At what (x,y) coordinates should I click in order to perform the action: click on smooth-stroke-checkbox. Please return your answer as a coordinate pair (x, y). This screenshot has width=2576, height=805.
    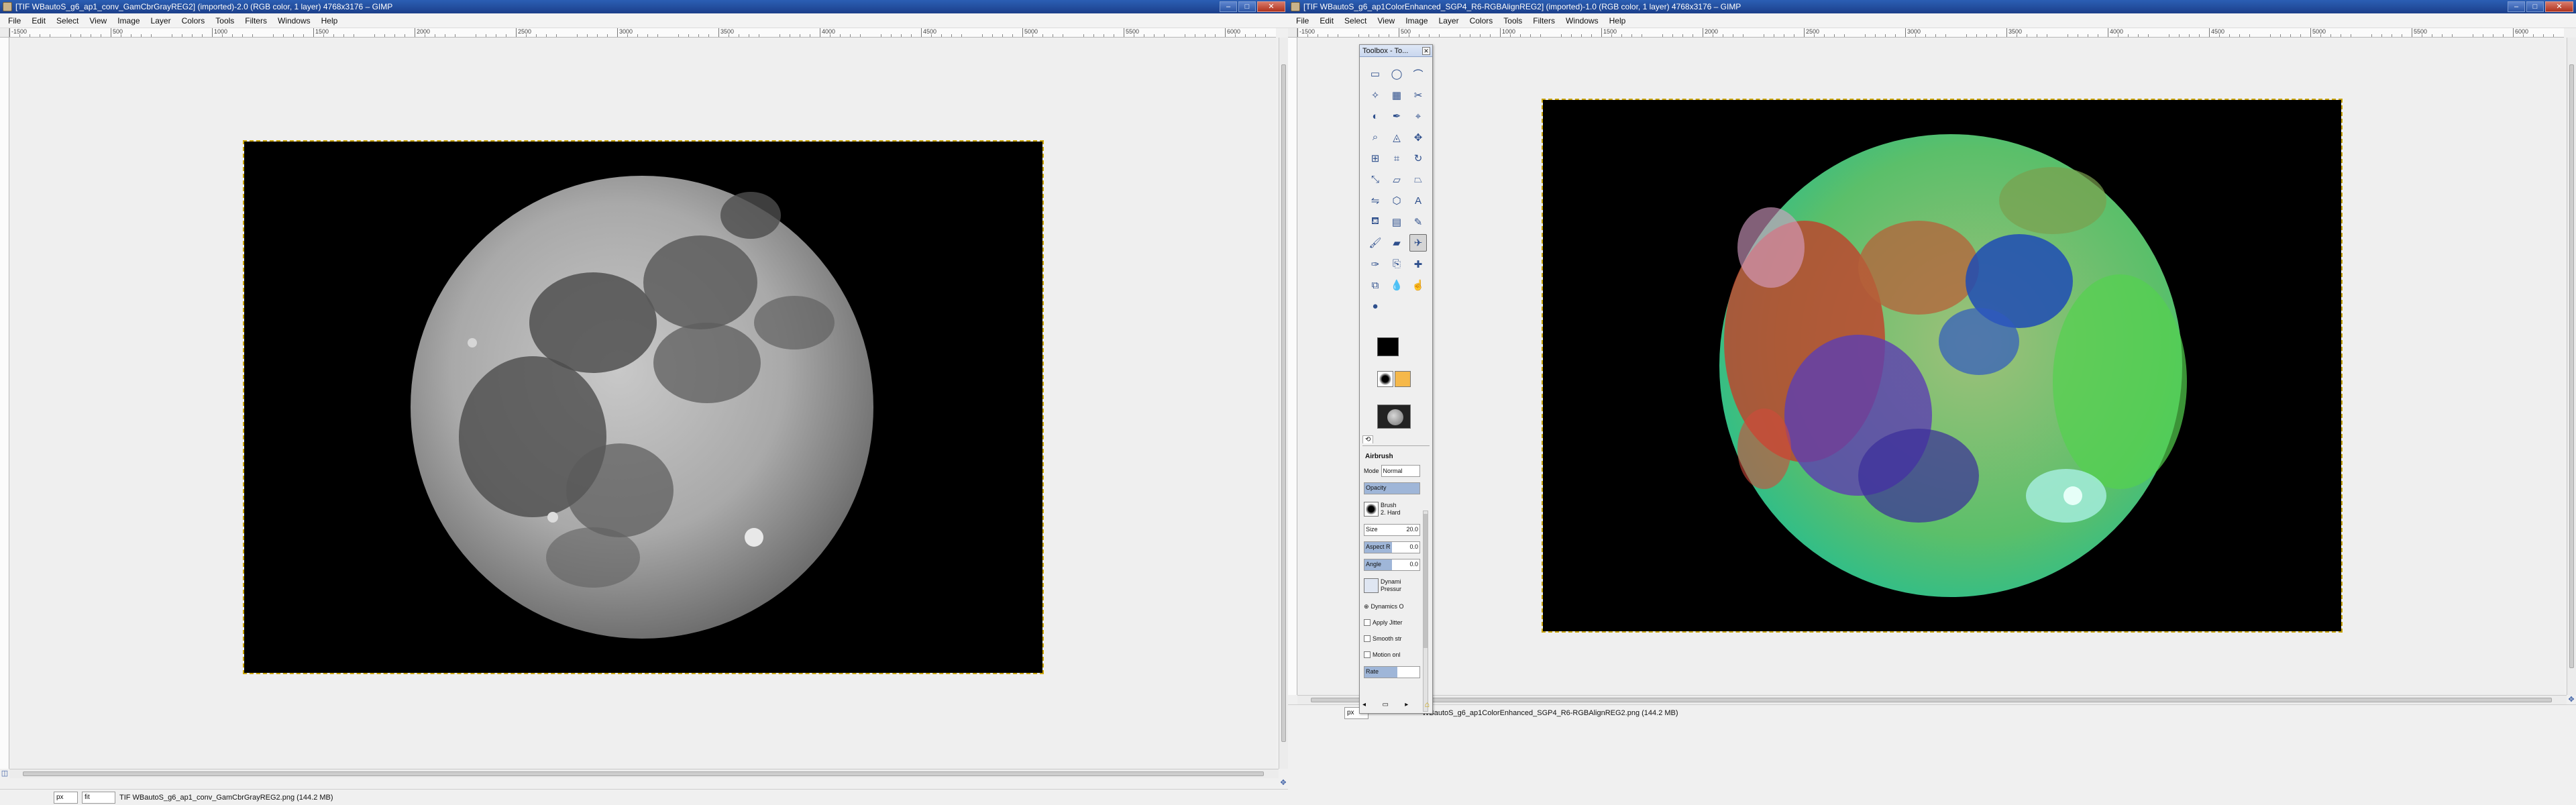
    Looking at the image, I should click on (1367, 638).